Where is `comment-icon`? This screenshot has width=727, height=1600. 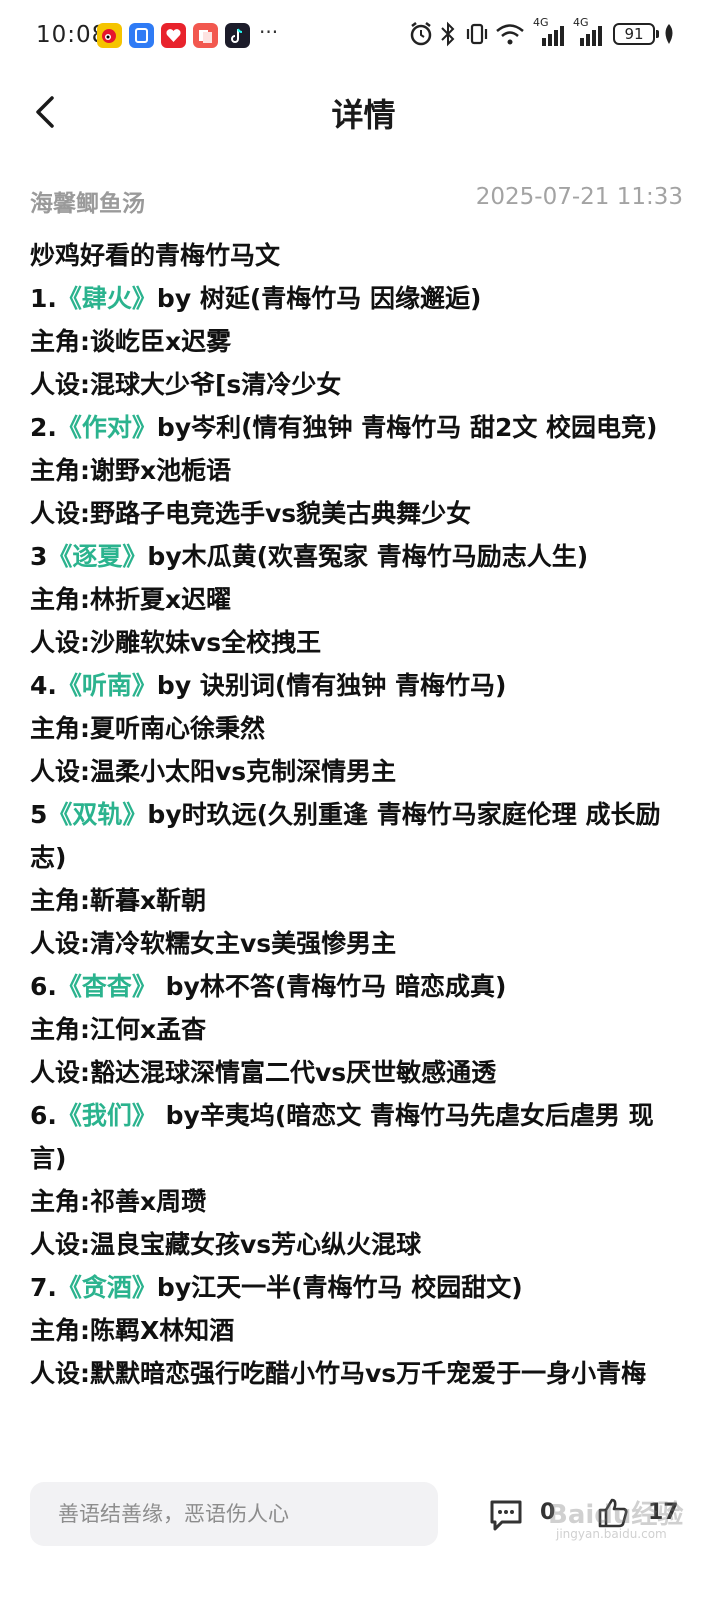
comment-icon is located at coordinates (506, 1515).